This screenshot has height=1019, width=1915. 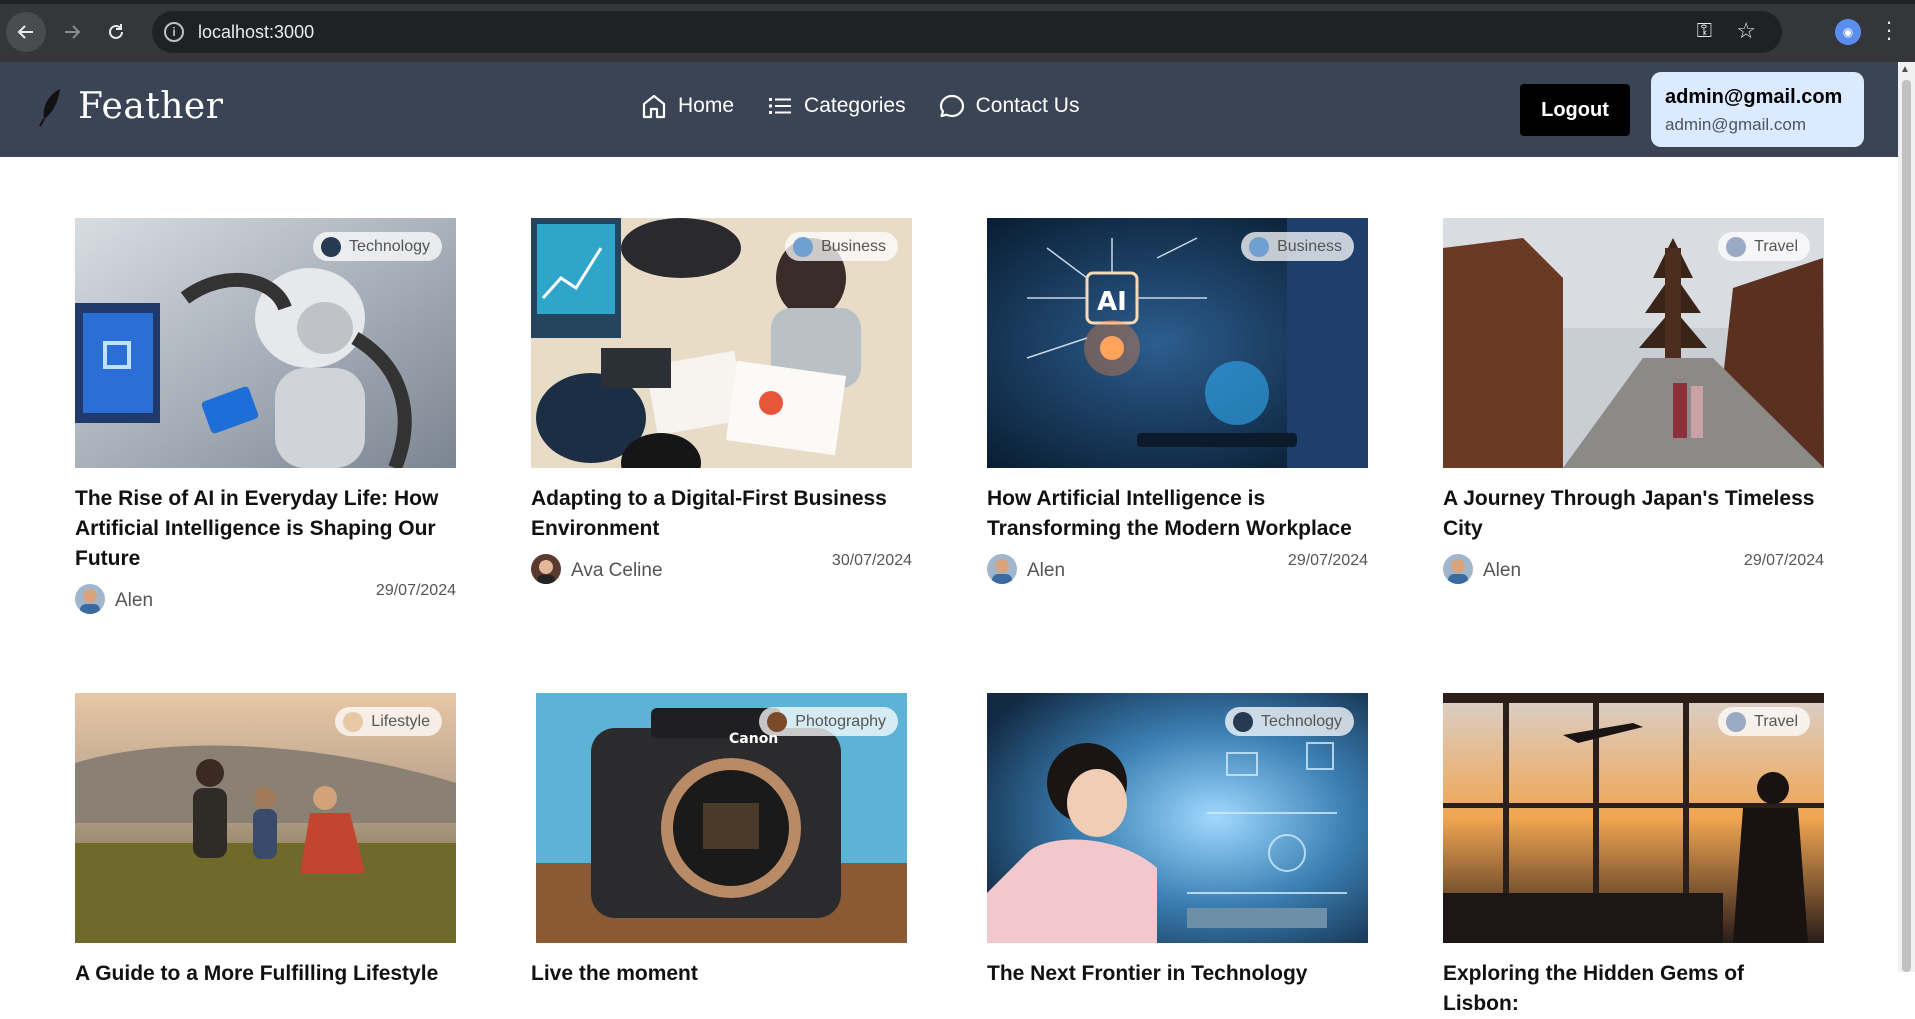 What do you see at coordinates (49, 107) in the screenshot?
I see `feather-icon` at bounding box center [49, 107].